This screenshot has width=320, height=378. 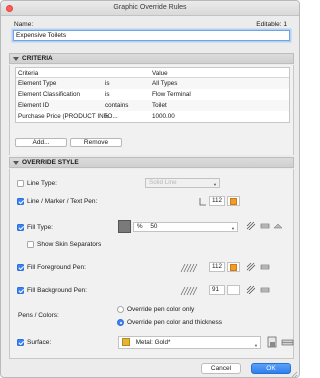 I want to click on criteria-table-header: Criteria Value, so click(x=152, y=73).